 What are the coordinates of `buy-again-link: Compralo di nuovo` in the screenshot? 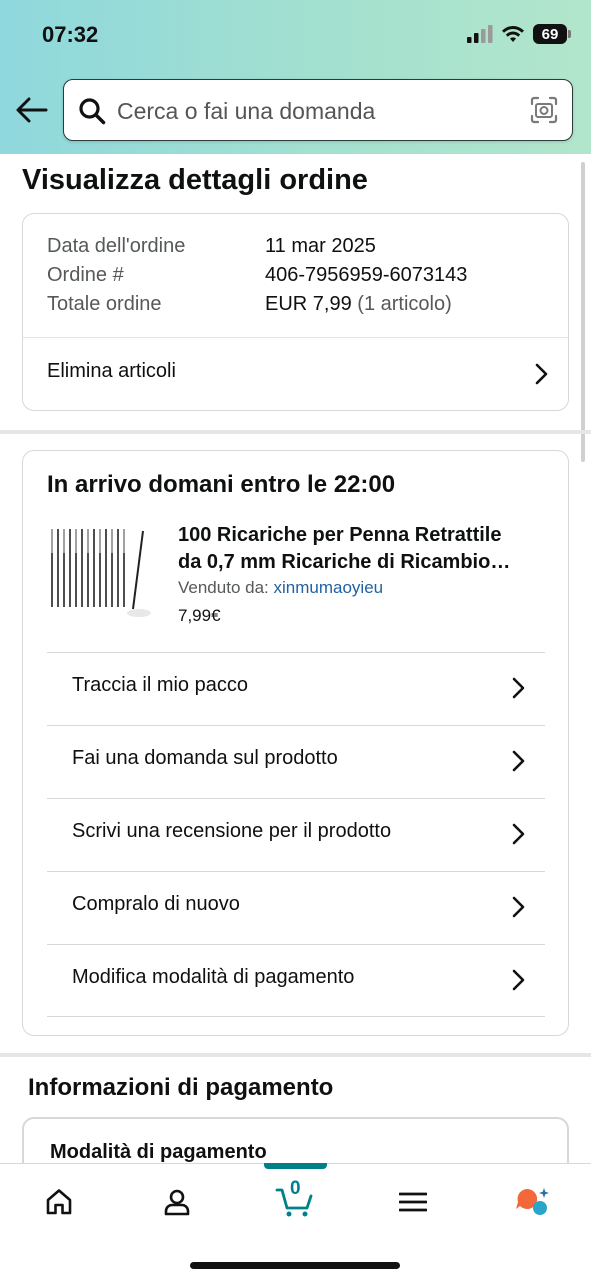 It's located at (296, 907).